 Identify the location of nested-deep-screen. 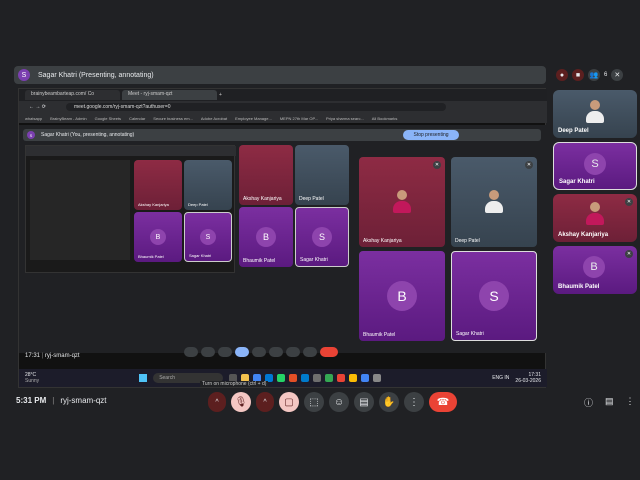
(80, 210).